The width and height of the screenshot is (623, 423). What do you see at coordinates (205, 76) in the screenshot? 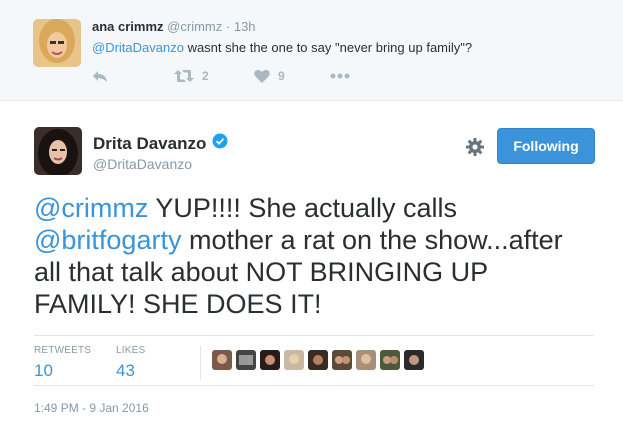
I see `retweet-count: 2` at bounding box center [205, 76].